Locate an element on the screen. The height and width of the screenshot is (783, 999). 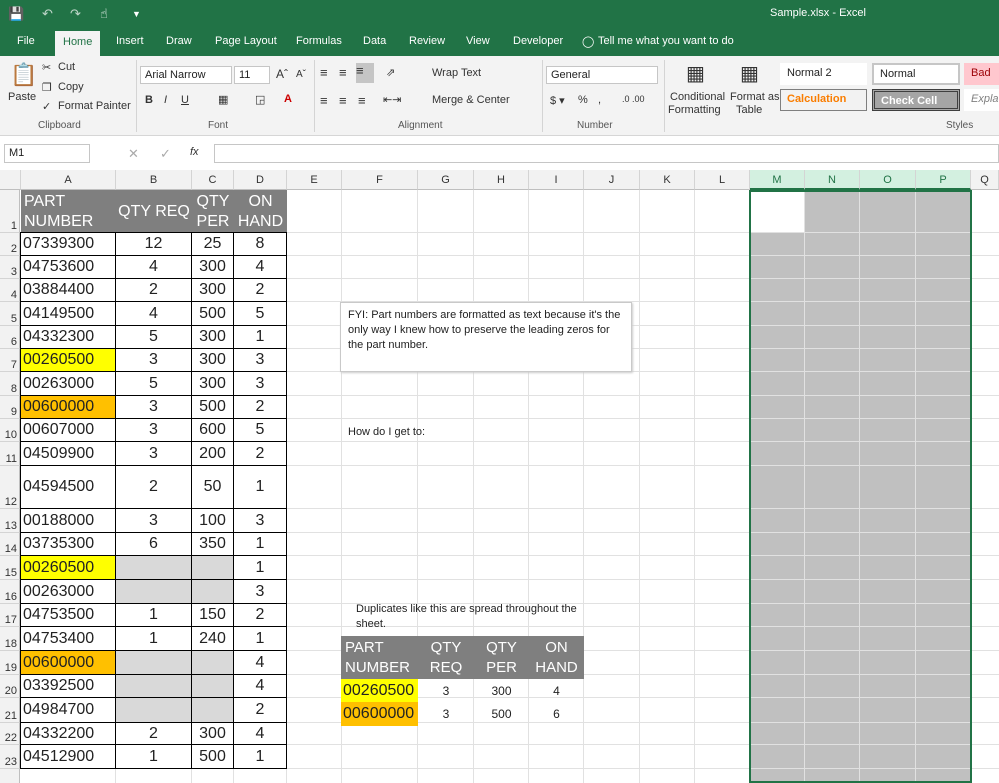
row-header-13: 13 is located at coordinates (10, 521).